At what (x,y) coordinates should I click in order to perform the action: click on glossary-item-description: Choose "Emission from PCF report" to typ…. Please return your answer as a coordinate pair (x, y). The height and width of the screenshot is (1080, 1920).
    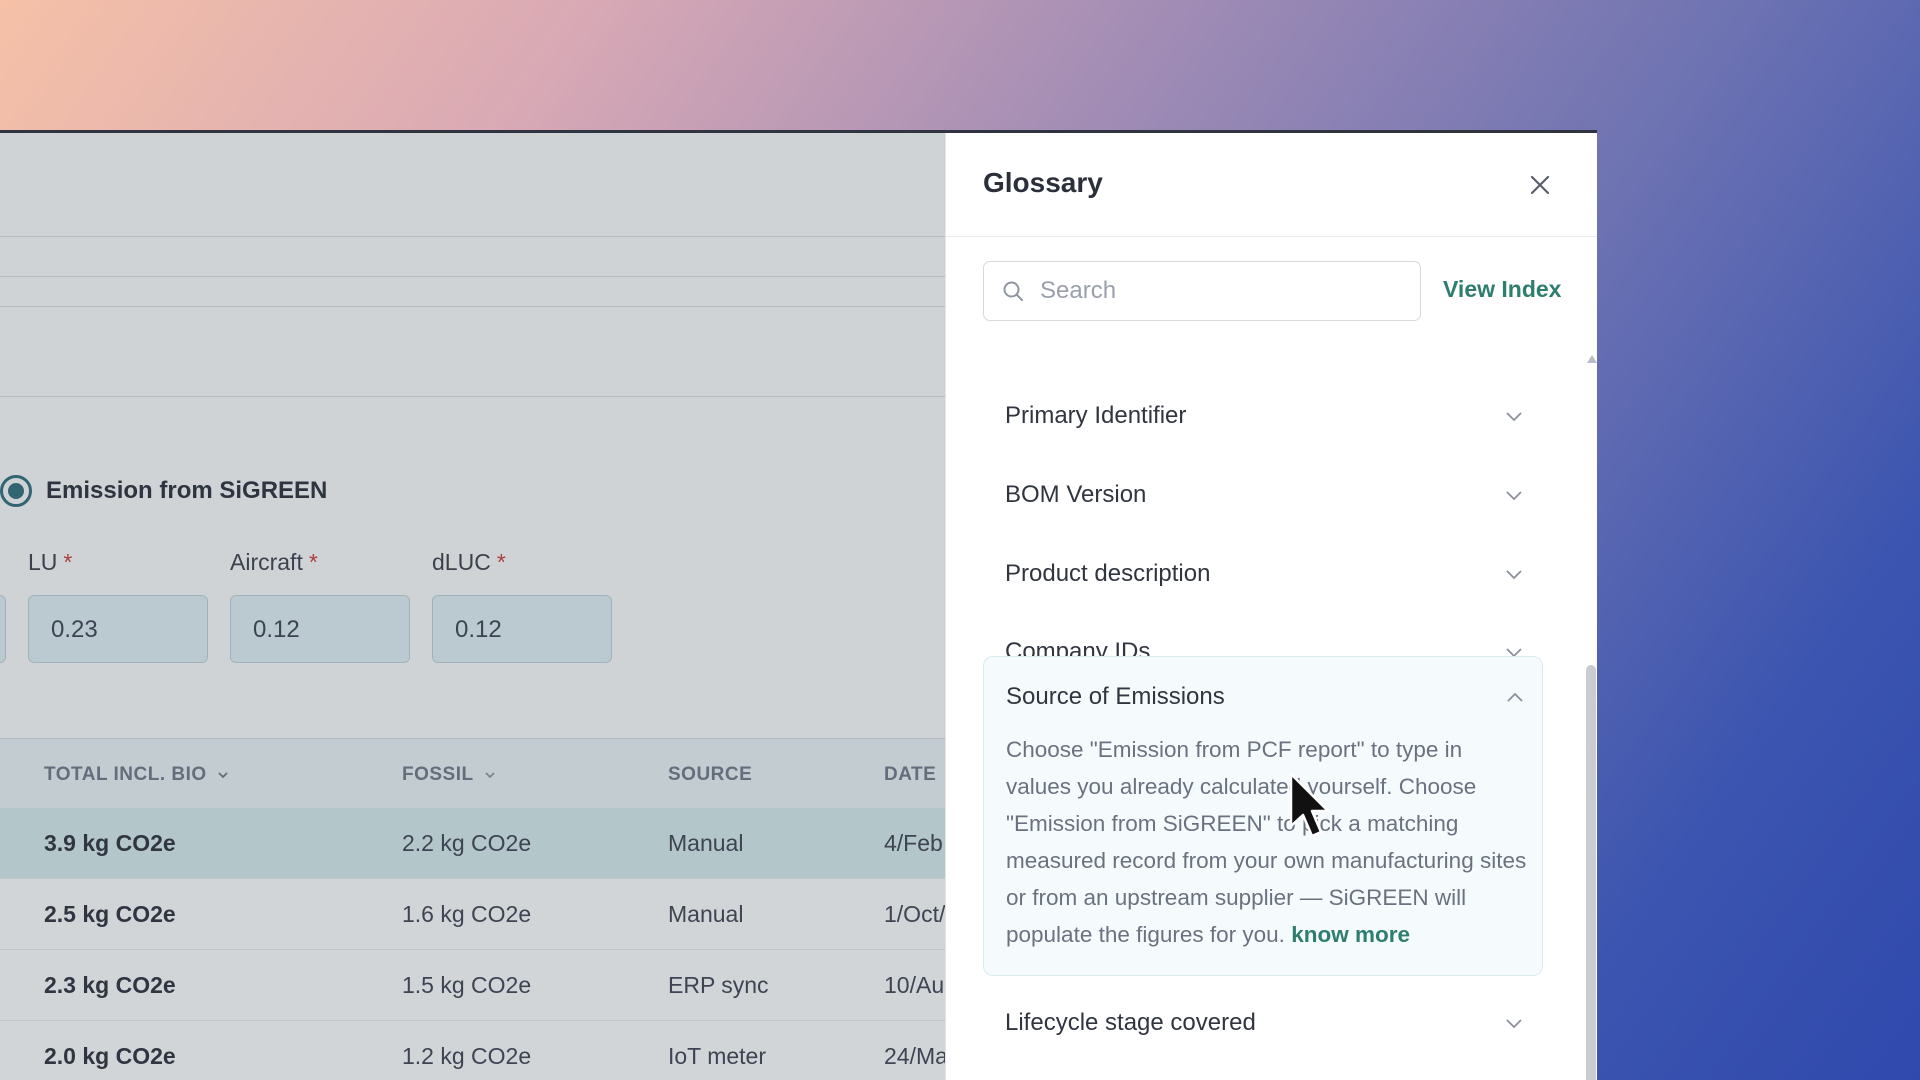
    Looking at the image, I should click on (1266, 842).